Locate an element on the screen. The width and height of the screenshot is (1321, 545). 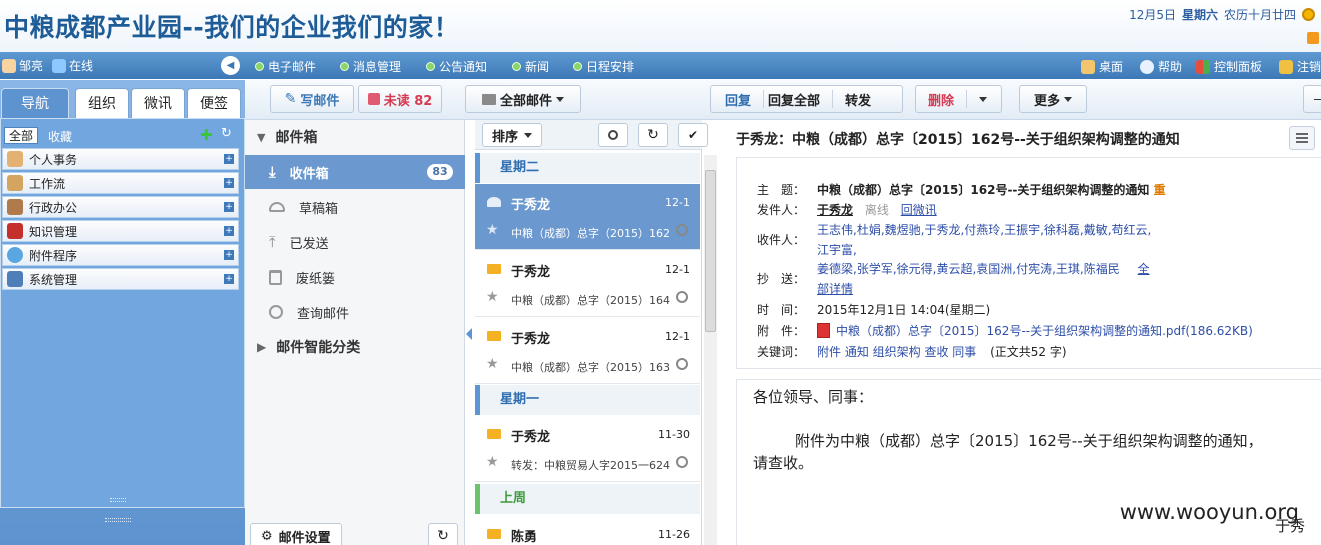
bullet-icon is located at coordinates (430, 66).